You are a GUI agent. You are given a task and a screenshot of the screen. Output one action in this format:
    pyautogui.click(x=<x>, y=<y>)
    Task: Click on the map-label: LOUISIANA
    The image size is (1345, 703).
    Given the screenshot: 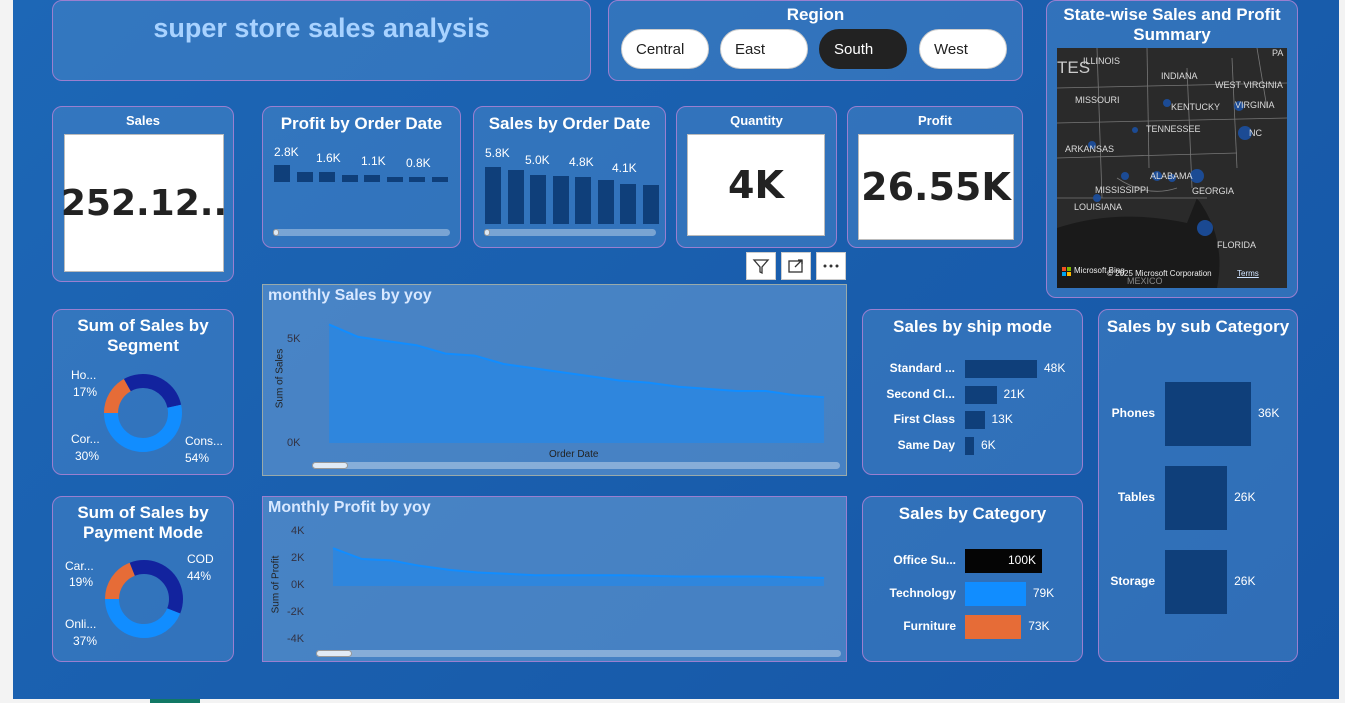 What is the action you would take?
    pyautogui.click(x=1098, y=207)
    